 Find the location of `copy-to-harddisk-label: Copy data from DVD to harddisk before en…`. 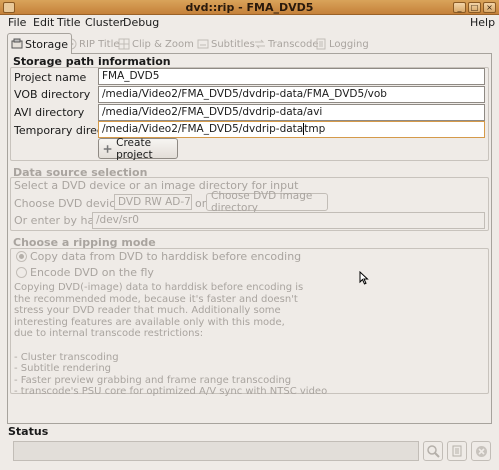

copy-to-harddisk-label: Copy data from DVD to harddisk before en… is located at coordinates (166, 256).